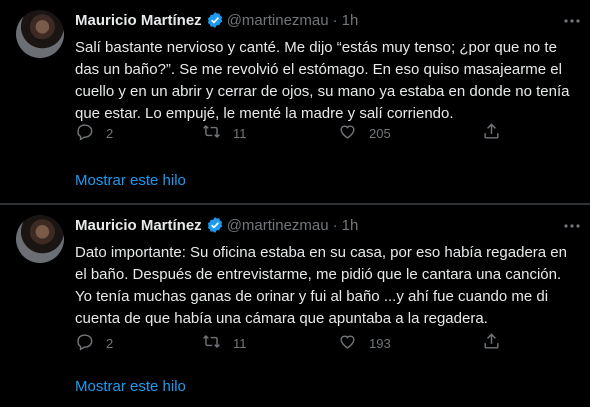  Describe the element at coordinates (380, 133) in the screenshot. I see `like-count: 205` at that location.